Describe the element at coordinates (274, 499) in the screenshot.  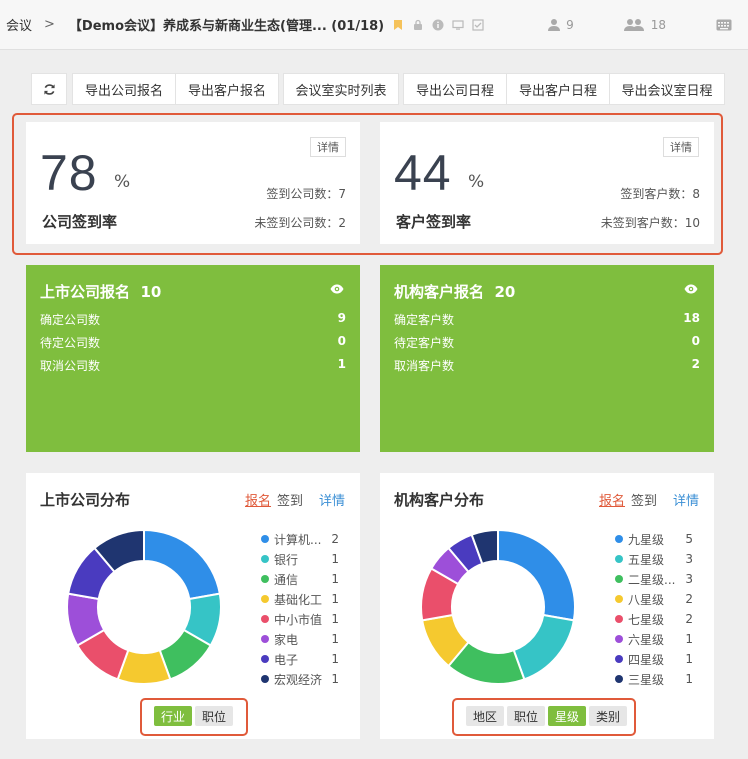
I see `listed-distribution-links: 报名 签到` at that location.